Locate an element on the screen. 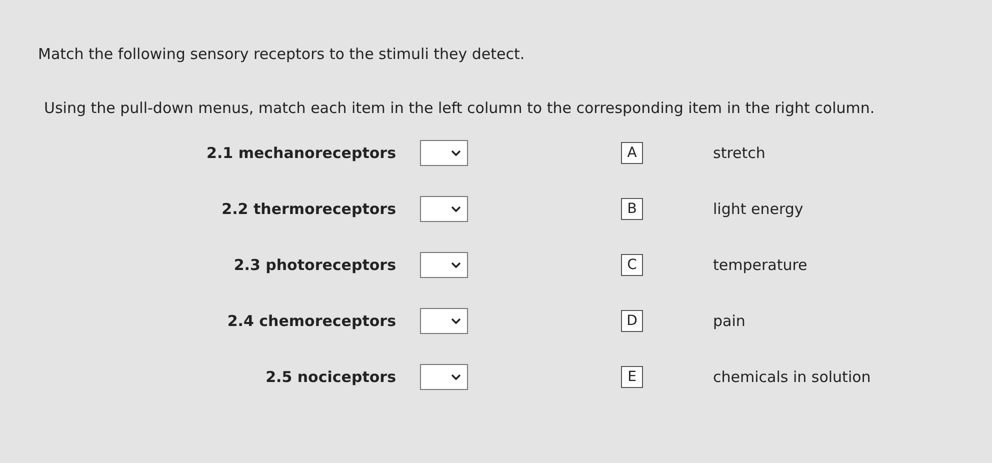  receptor-label: 2.2 thermoreceptors is located at coordinates (309, 209).